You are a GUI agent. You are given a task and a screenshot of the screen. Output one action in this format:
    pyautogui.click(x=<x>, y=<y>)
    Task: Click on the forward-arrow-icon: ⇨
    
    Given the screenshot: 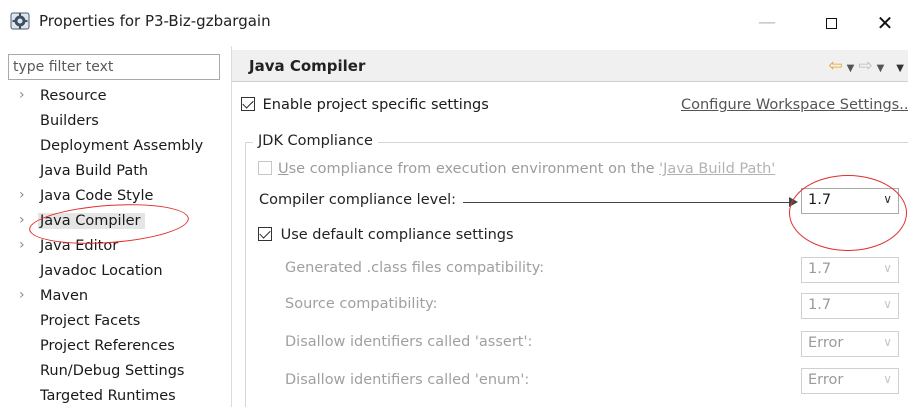 What is the action you would take?
    pyautogui.click(x=865, y=66)
    